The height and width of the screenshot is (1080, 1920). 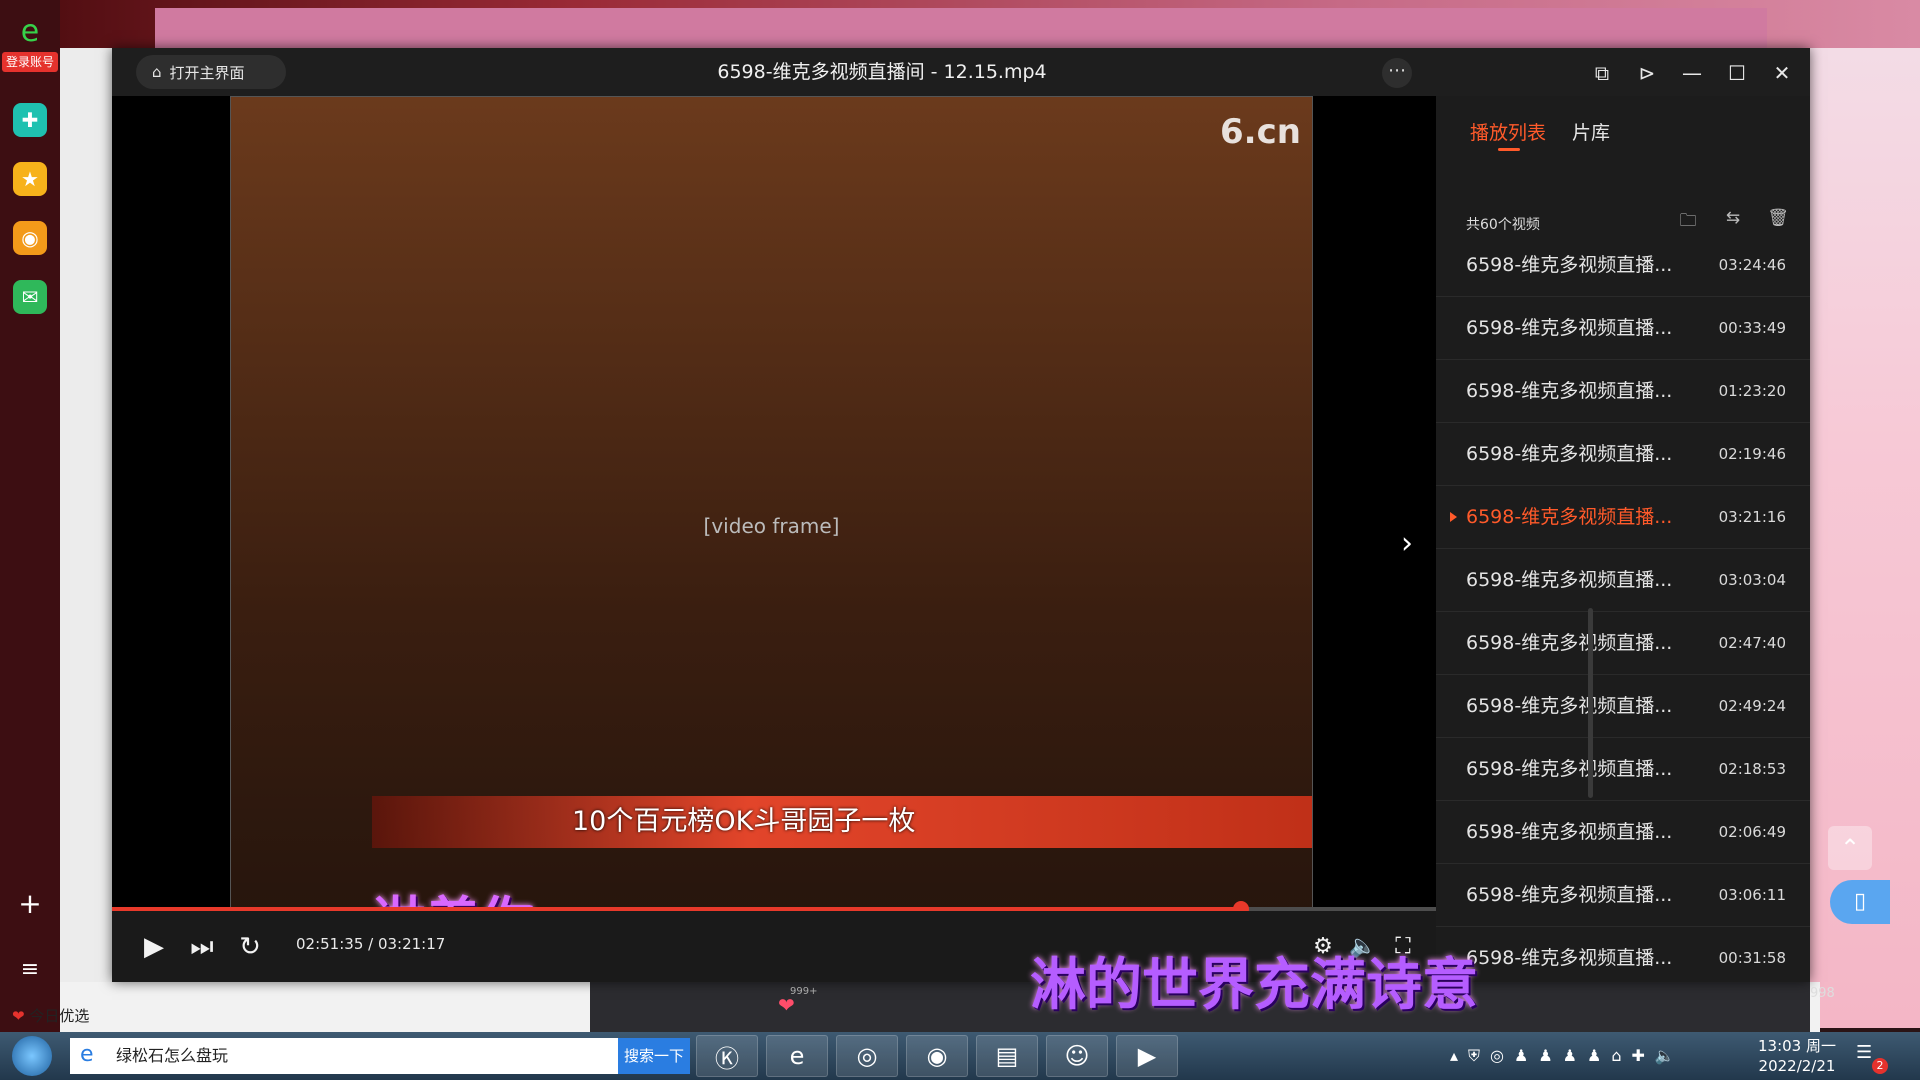 I want to click on lyric-line-2: 淋的世界充满诗意, so click(x=1254, y=985).